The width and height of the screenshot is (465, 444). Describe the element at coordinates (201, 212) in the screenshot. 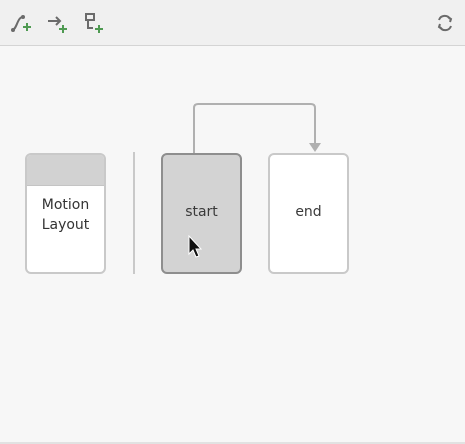

I see `constraint-set-label: start` at that location.